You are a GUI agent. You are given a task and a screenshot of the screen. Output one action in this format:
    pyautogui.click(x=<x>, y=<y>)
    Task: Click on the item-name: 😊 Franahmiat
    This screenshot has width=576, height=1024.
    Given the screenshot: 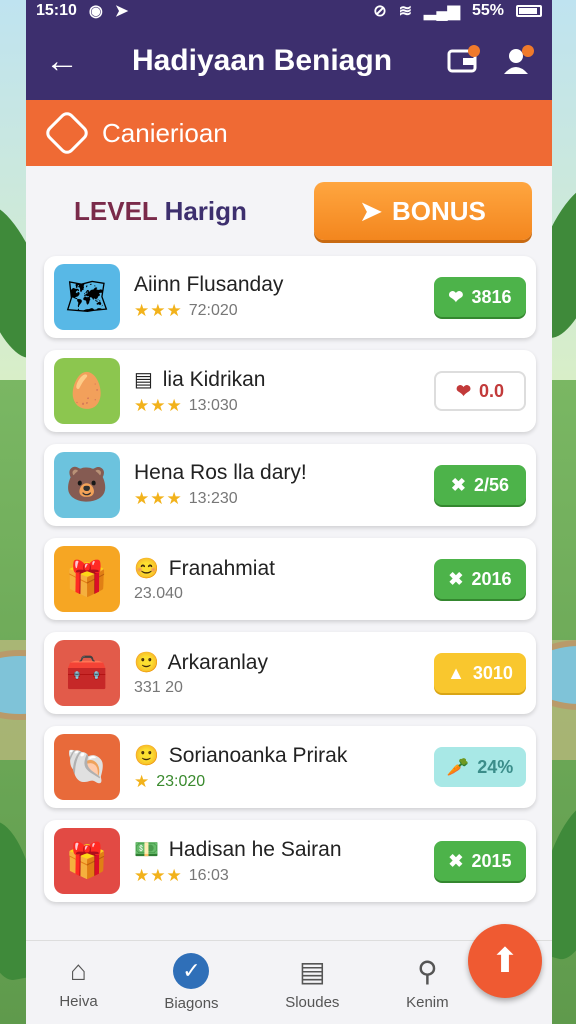 What is the action you would take?
    pyautogui.click(x=284, y=568)
    